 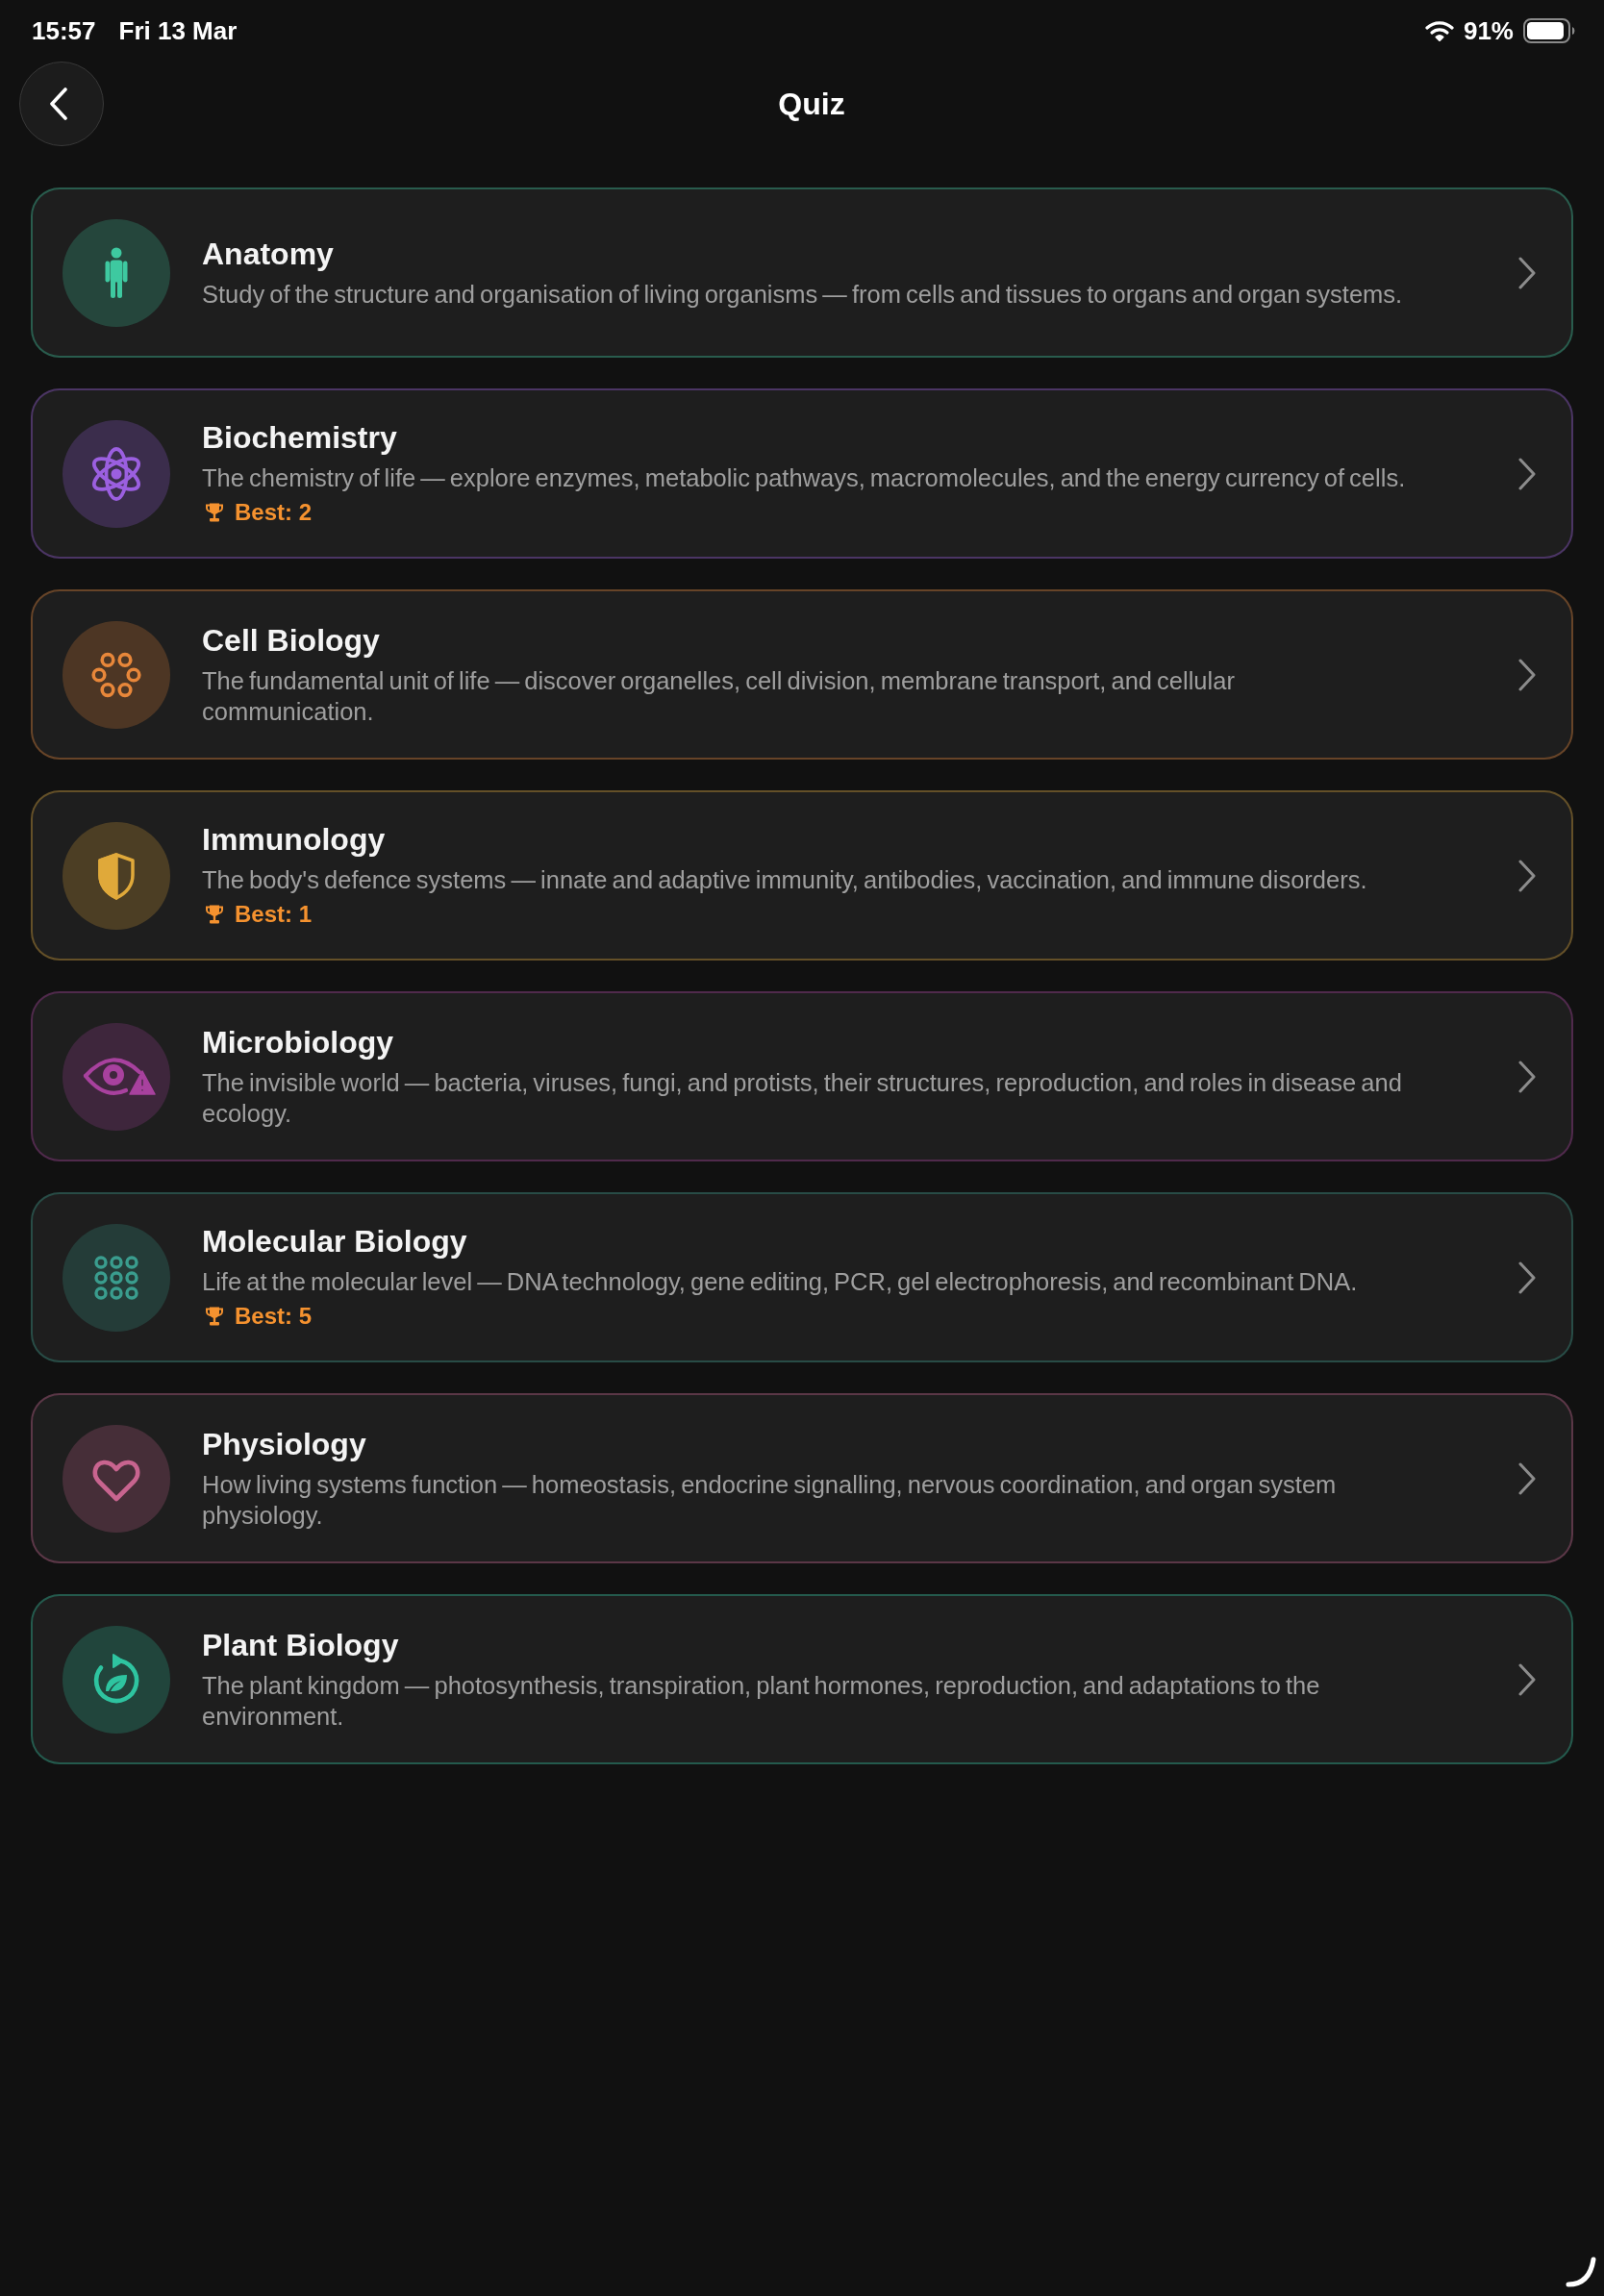 I want to click on battery-percentage: 91%, so click(x=1488, y=30).